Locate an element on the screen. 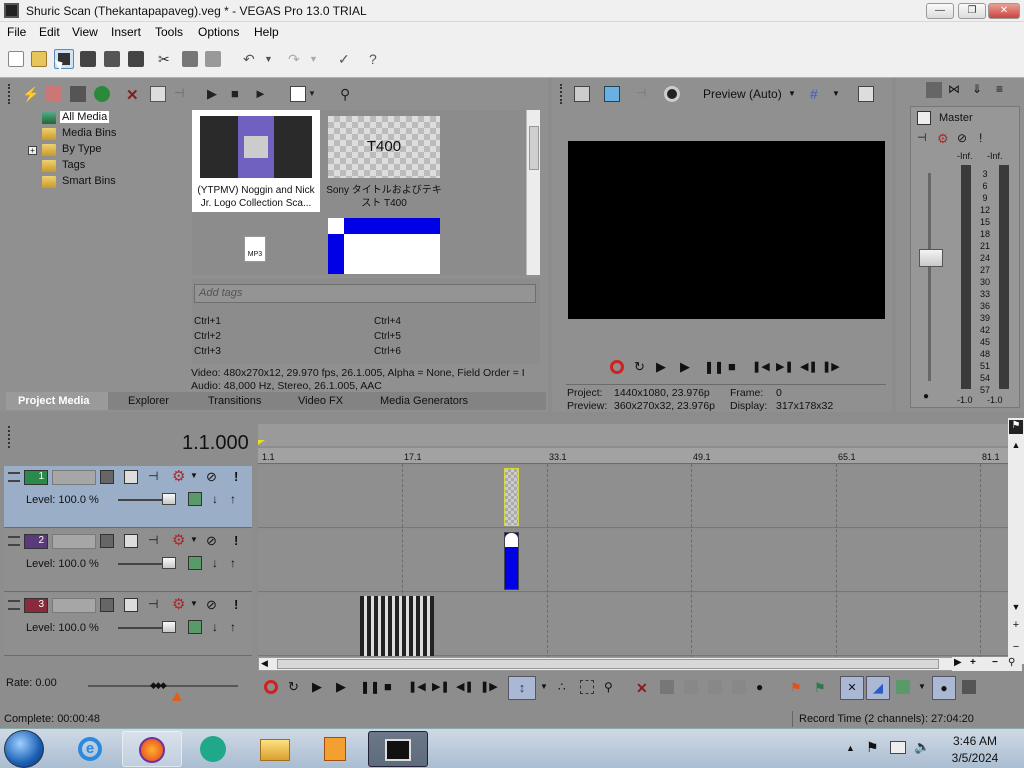 The width and height of the screenshot is (1024, 768). tab-explorer: Explorer is located at coordinates (148, 401).